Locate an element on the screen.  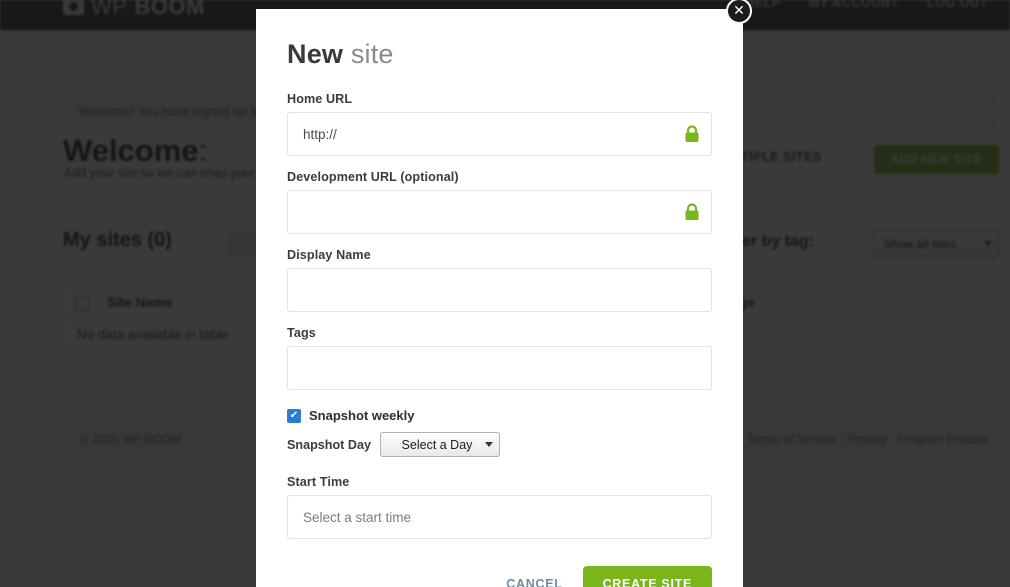
development-url-box is located at coordinates (499, 212).